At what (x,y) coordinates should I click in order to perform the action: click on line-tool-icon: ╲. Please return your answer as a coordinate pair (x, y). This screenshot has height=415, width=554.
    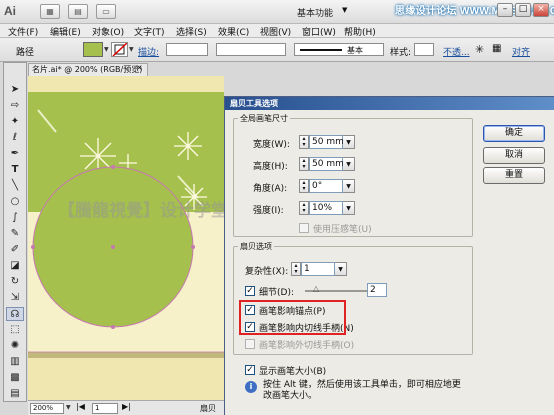
    Looking at the image, I should click on (15, 186).